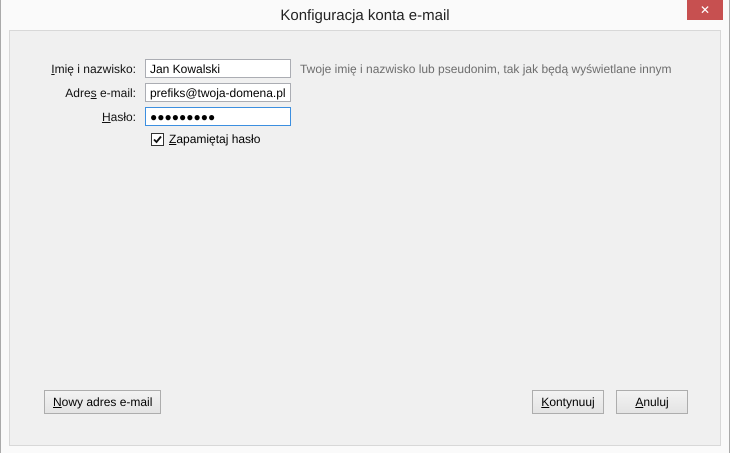 The image size is (730, 453). What do you see at coordinates (157, 139) in the screenshot?
I see `checkbox` at bounding box center [157, 139].